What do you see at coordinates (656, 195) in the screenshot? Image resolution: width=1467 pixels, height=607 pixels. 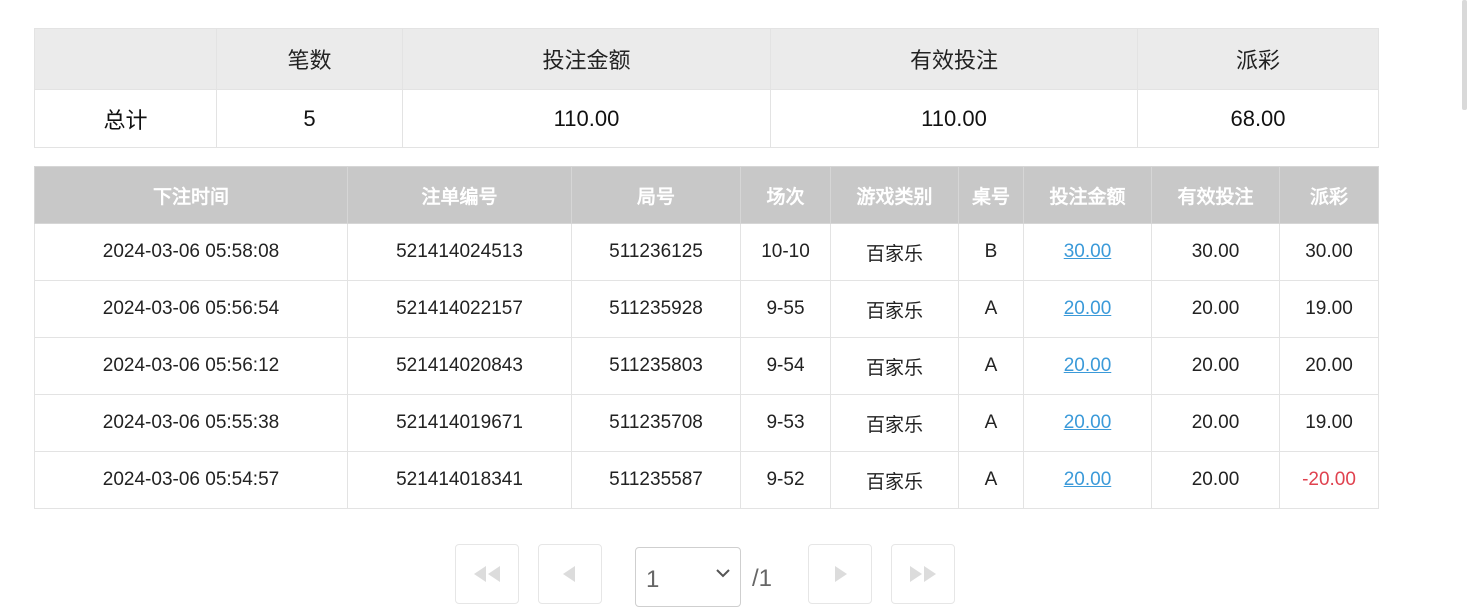 I see `header-round-id: 局号` at bounding box center [656, 195].